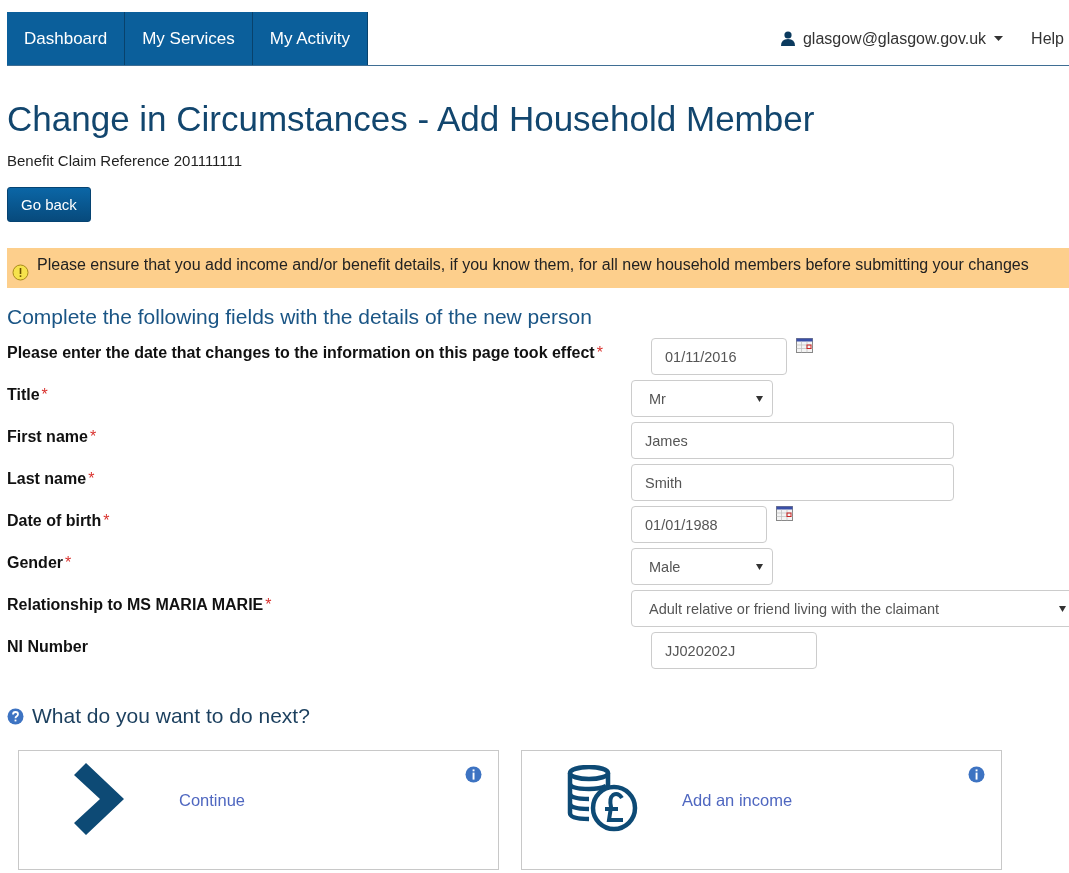 This screenshot has height=873, width=1069. Describe the element at coordinates (1050, 38) in the screenshot. I see `help-link: Help` at that location.